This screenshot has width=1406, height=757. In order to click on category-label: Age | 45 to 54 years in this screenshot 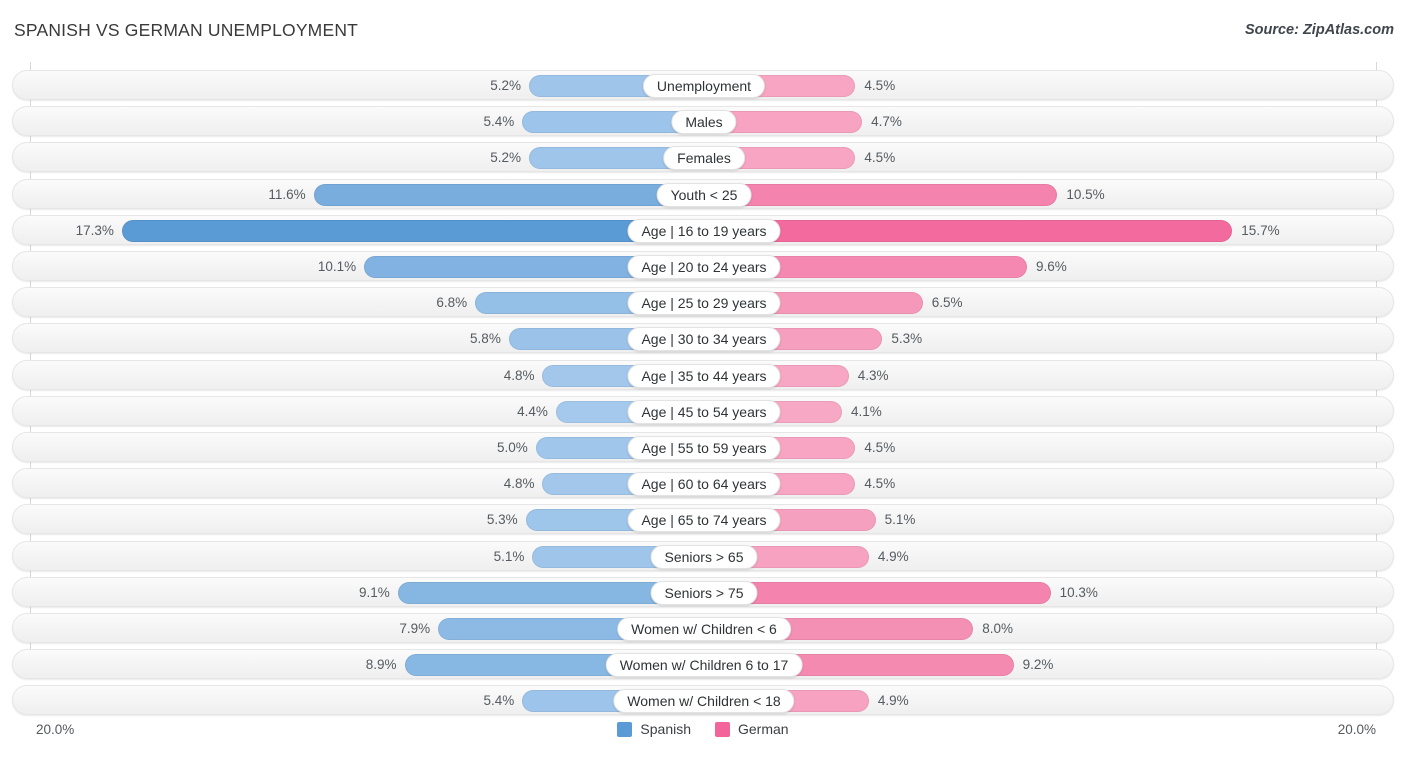, I will do `click(704, 411)`.